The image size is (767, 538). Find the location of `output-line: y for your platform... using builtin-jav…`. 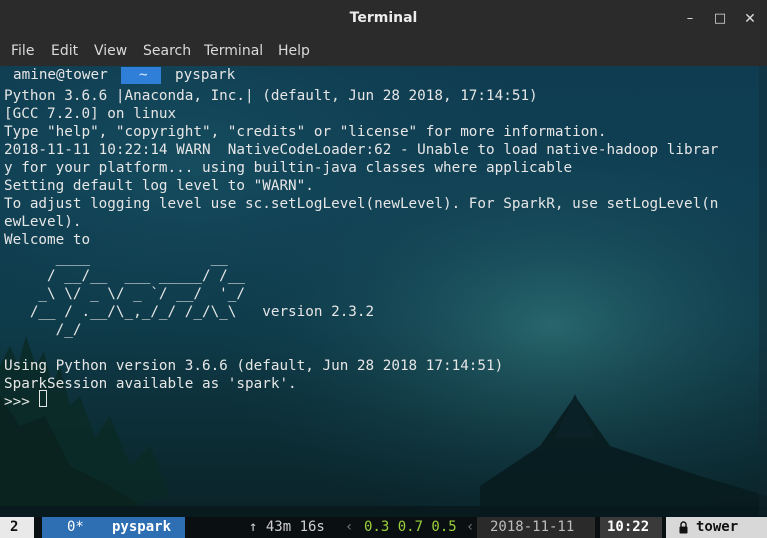

output-line: y for your platform... using builtin-jav… is located at coordinates (288, 168).